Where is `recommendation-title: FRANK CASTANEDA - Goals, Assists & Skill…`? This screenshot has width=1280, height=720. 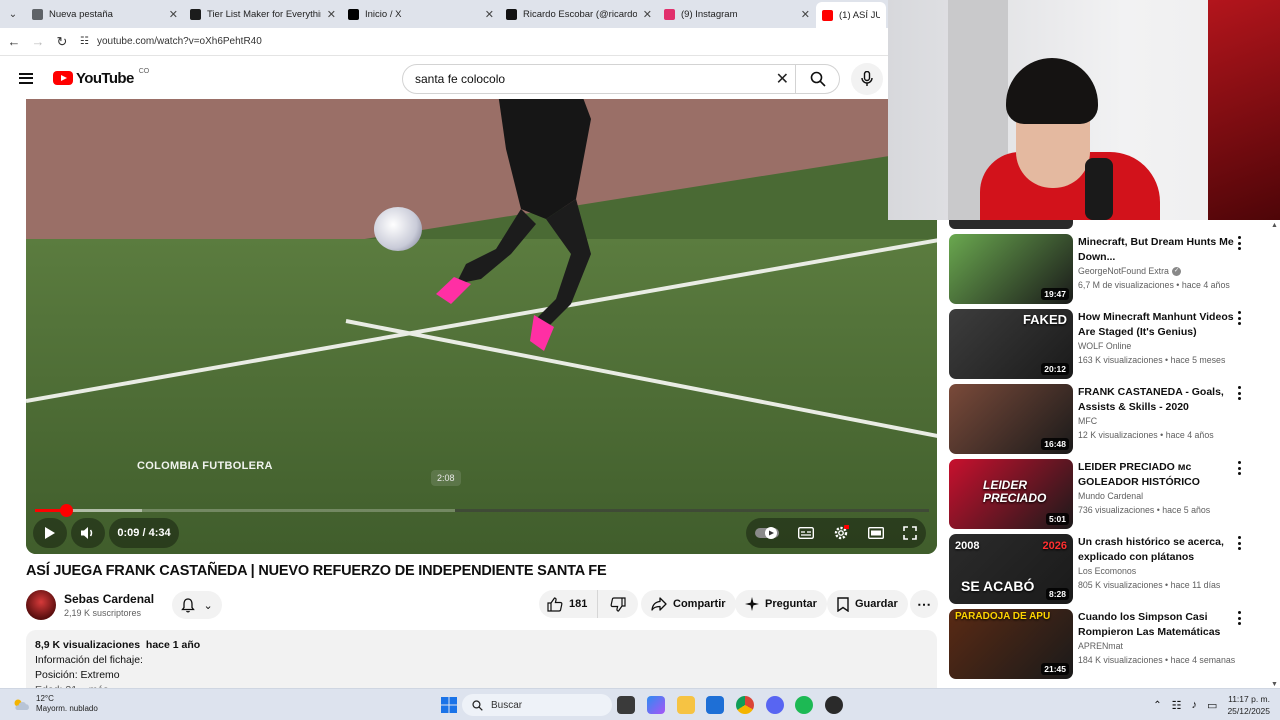
recommendation-title: FRANK CASTANEDA - Goals, Assists & Skill… is located at coordinates (1162, 400).